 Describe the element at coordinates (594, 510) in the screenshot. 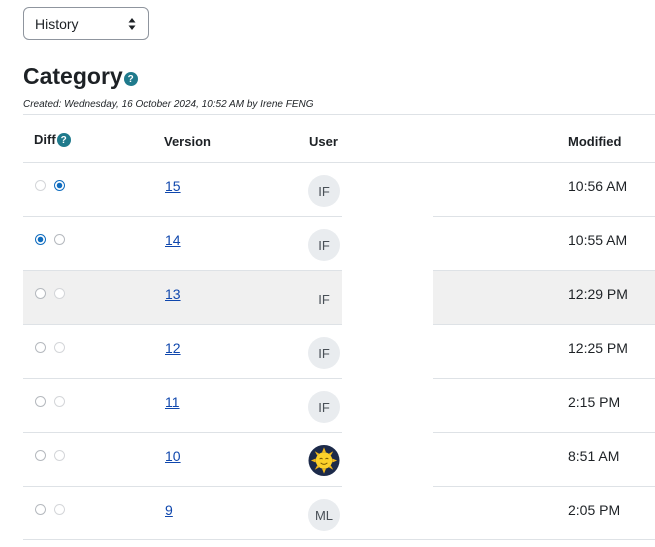

I see `modified-time: 2:05 PM` at that location.